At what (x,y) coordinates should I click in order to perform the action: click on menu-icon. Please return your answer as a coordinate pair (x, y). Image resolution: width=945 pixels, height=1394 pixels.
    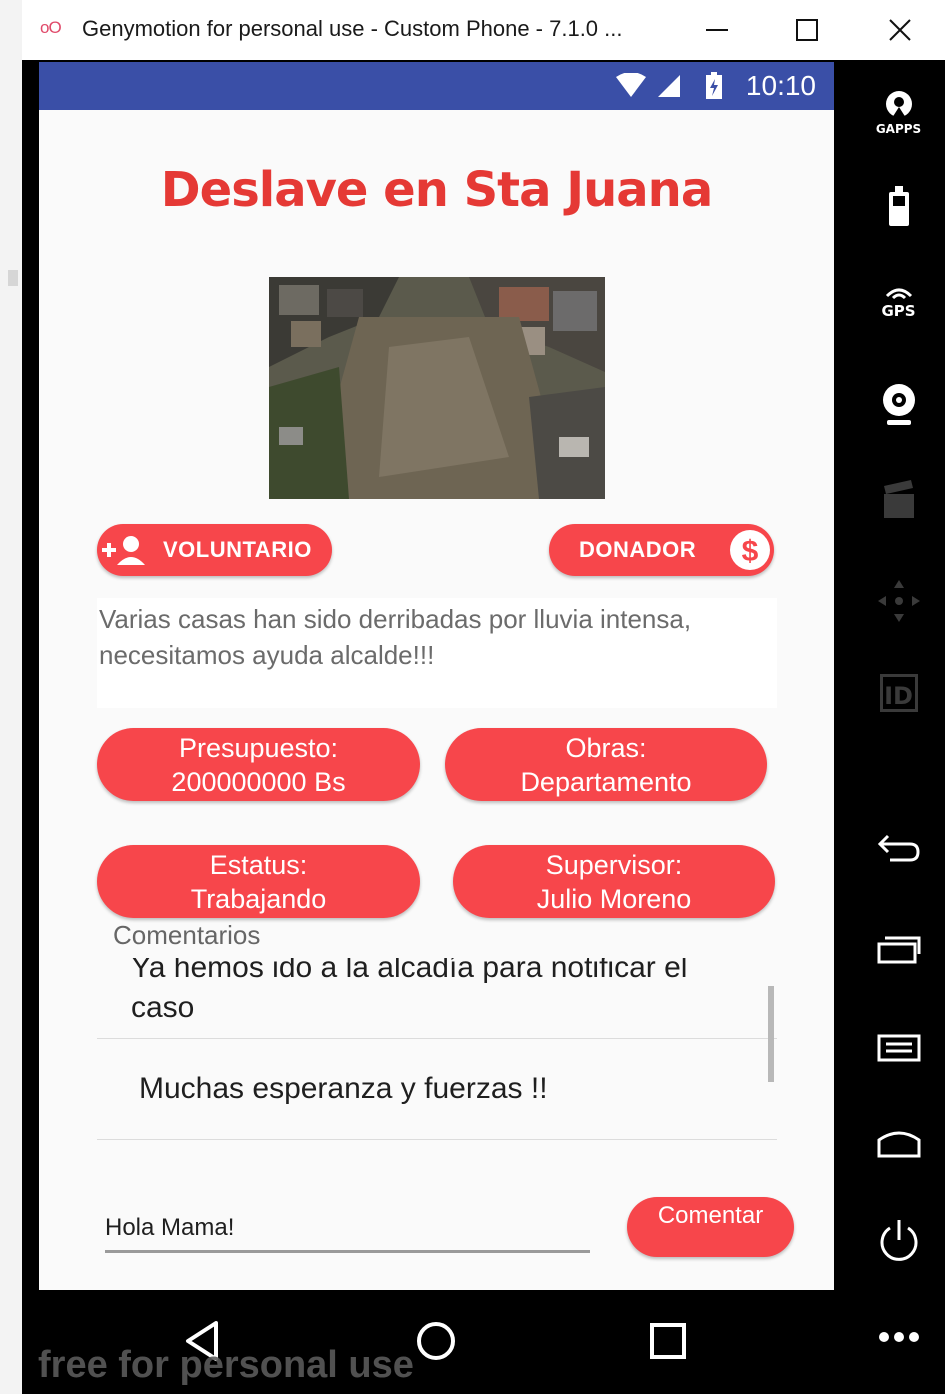
    Looking at the image, I should click on (898, 1048).